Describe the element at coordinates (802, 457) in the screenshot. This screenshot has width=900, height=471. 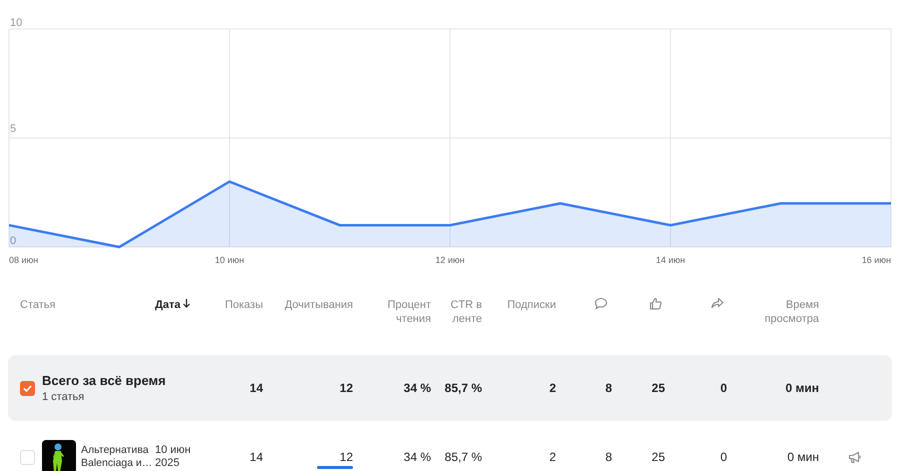
I see `table-cell-text: 0 мин` at that location.